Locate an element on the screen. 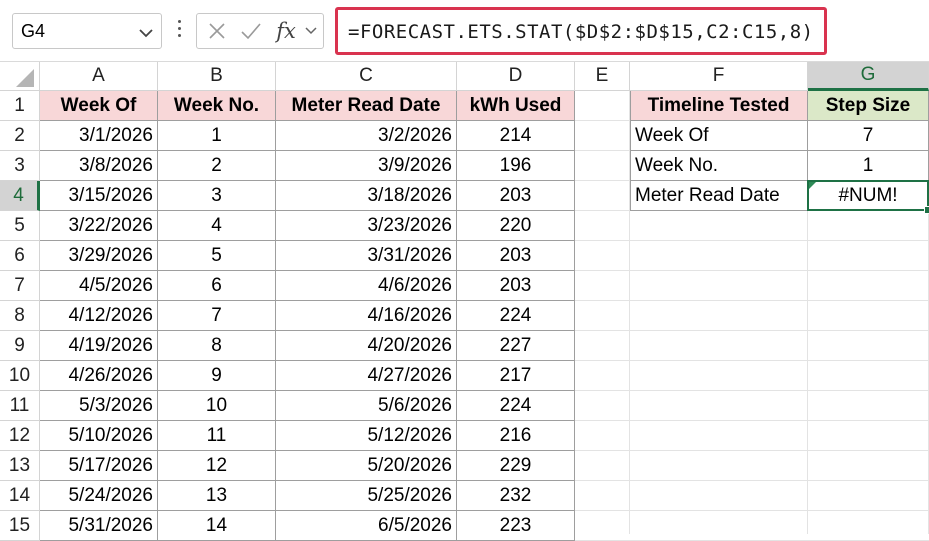 The height and width of the screenshot is (541, 929). table-cell: 4/12/2026 is located at coordinates (99, 316).